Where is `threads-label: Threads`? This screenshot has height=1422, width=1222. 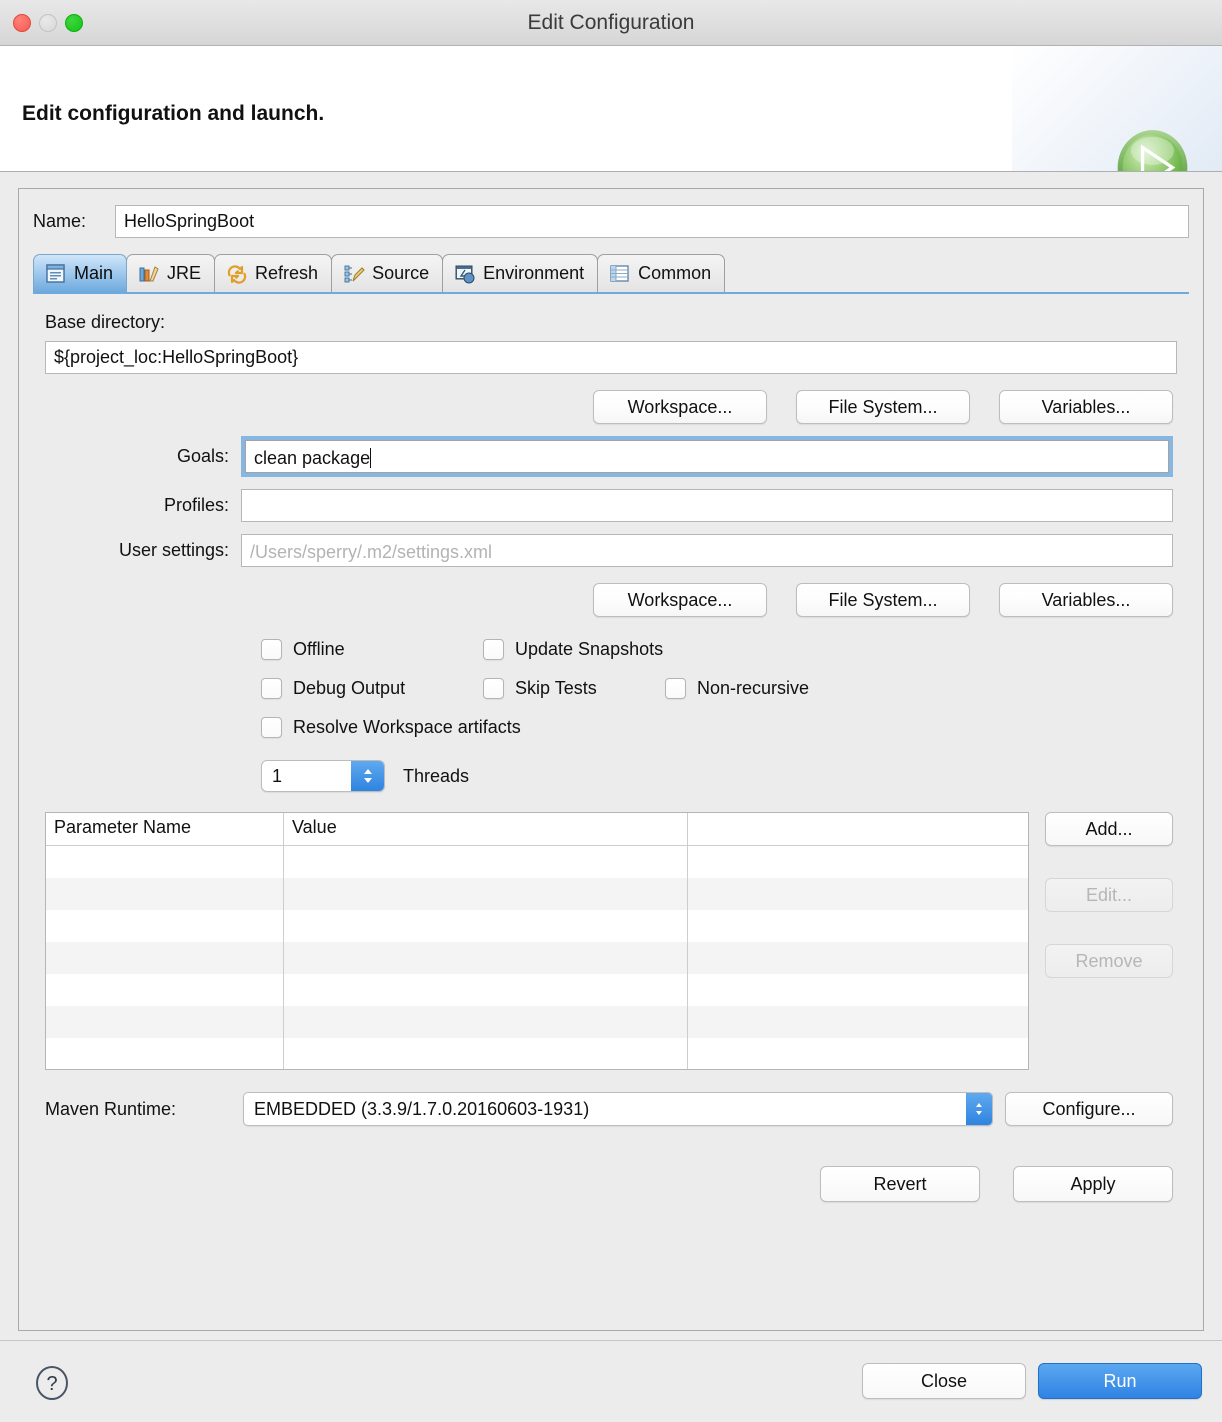
threads-label: Threads is located at coordinates (436, 775).